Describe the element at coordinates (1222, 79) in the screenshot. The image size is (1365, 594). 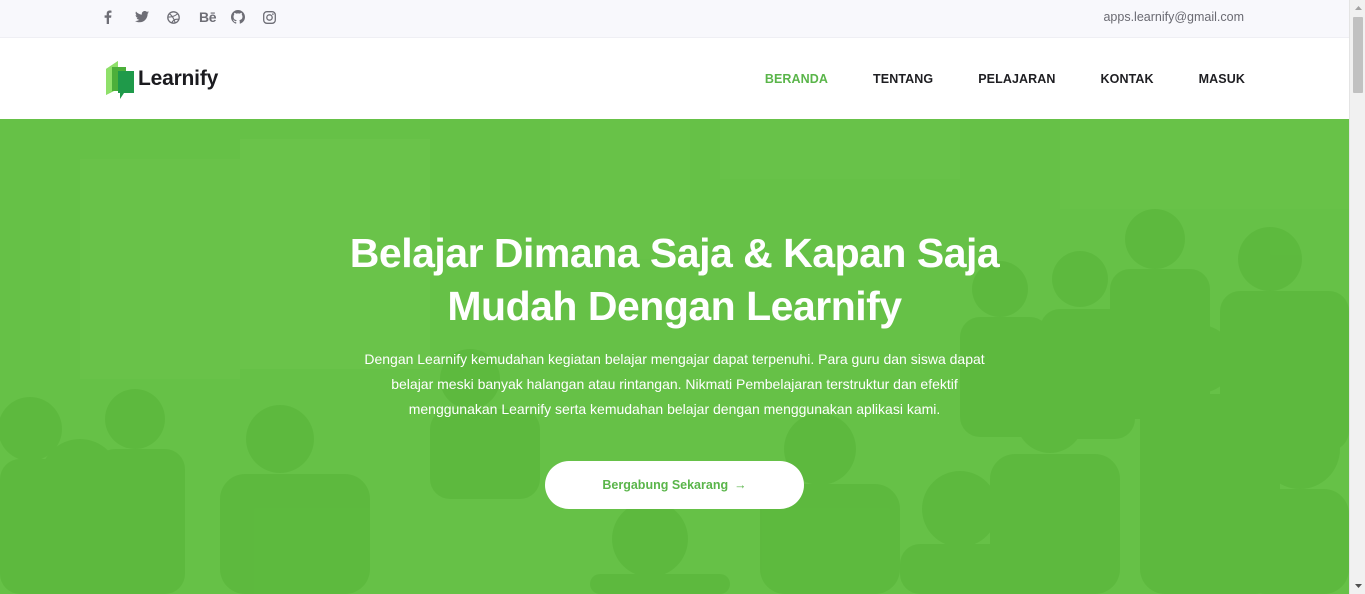
I see `nav-item-masuk: MASUK` at that location.